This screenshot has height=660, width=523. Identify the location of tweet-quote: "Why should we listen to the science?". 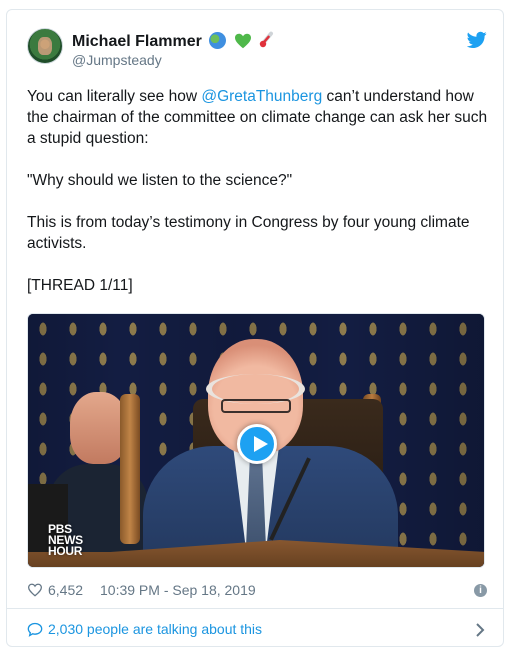
(160, 180).